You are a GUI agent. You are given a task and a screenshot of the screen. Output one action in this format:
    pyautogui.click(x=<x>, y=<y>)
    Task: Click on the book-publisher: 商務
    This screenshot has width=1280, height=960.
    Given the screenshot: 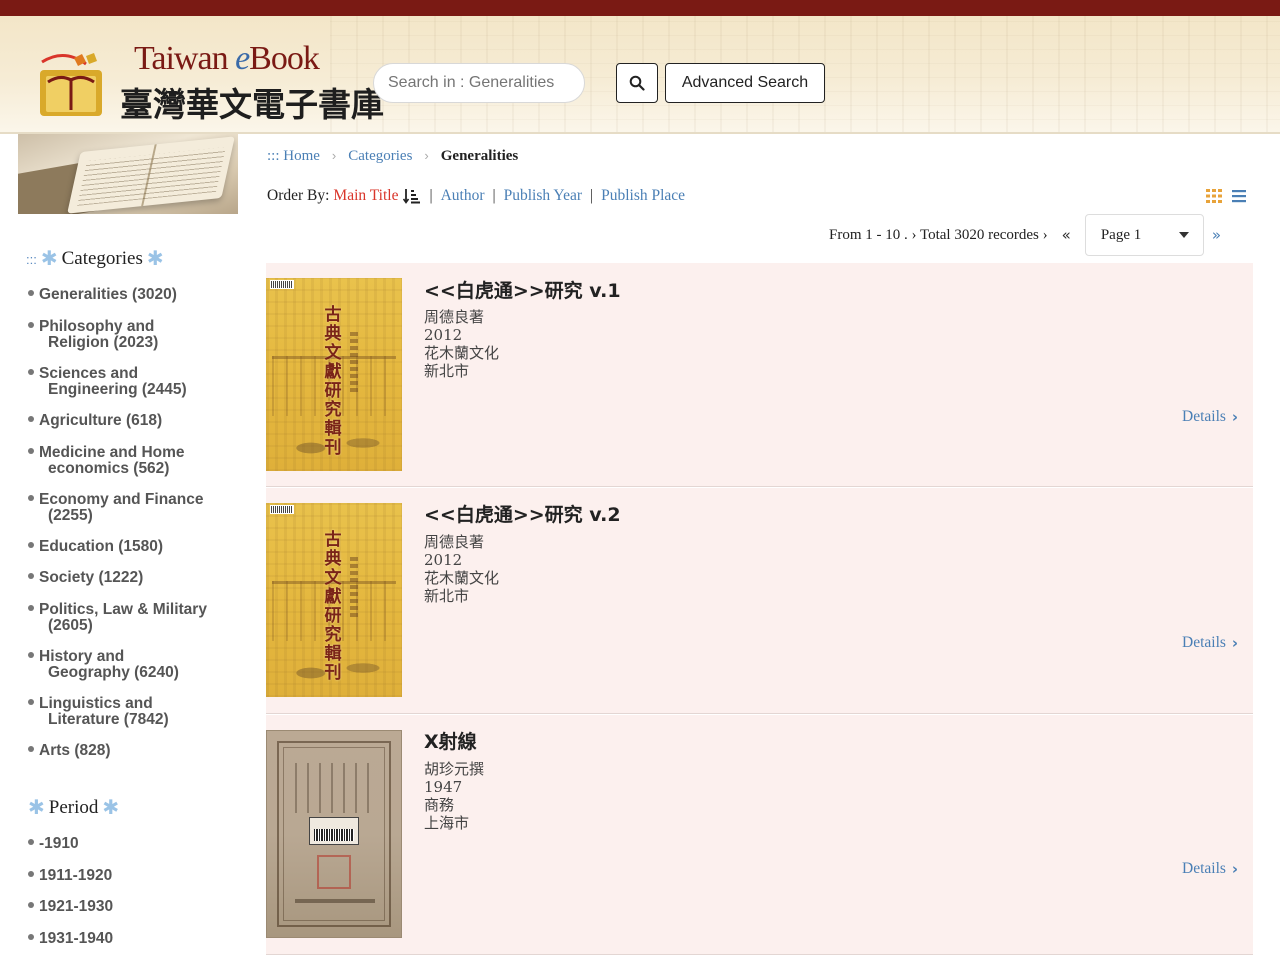 What is the action you would take?
    pyautogui.click(x=439, y=805)
    